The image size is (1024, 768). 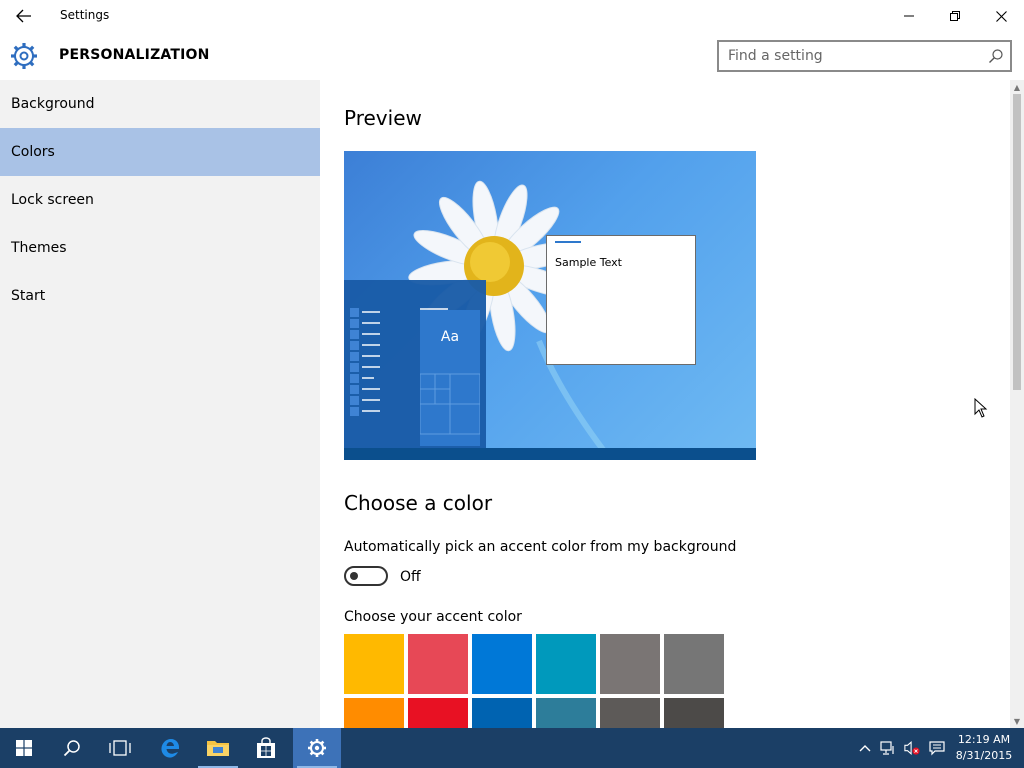 I want to click on sidebar-item-label: Background, so click(x=53, y=104).